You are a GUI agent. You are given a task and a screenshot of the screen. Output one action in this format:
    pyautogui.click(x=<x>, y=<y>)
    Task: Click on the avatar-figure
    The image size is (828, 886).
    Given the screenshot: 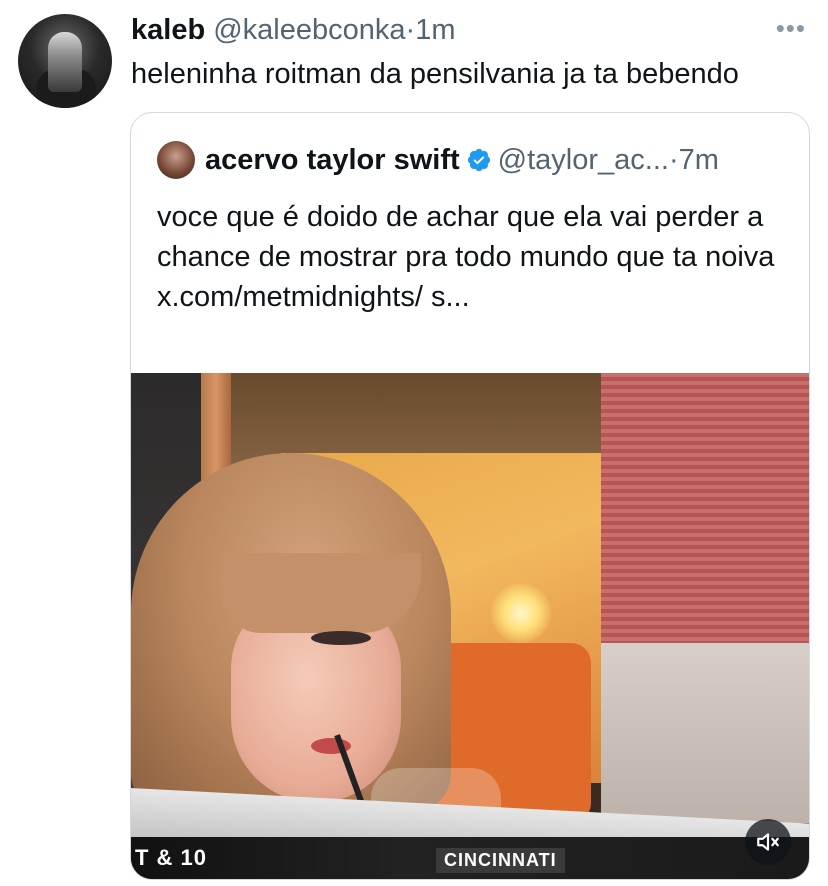 What is the action you would take?
    pyautogui.click(x=65, y=62)
    